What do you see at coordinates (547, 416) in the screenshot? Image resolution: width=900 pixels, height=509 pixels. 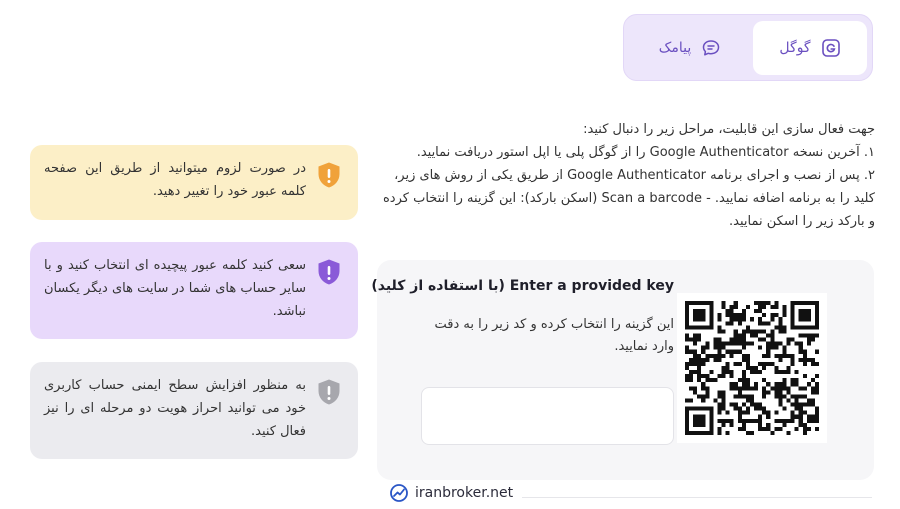 I see `provided-key-field` at bounding box center [547, 416].